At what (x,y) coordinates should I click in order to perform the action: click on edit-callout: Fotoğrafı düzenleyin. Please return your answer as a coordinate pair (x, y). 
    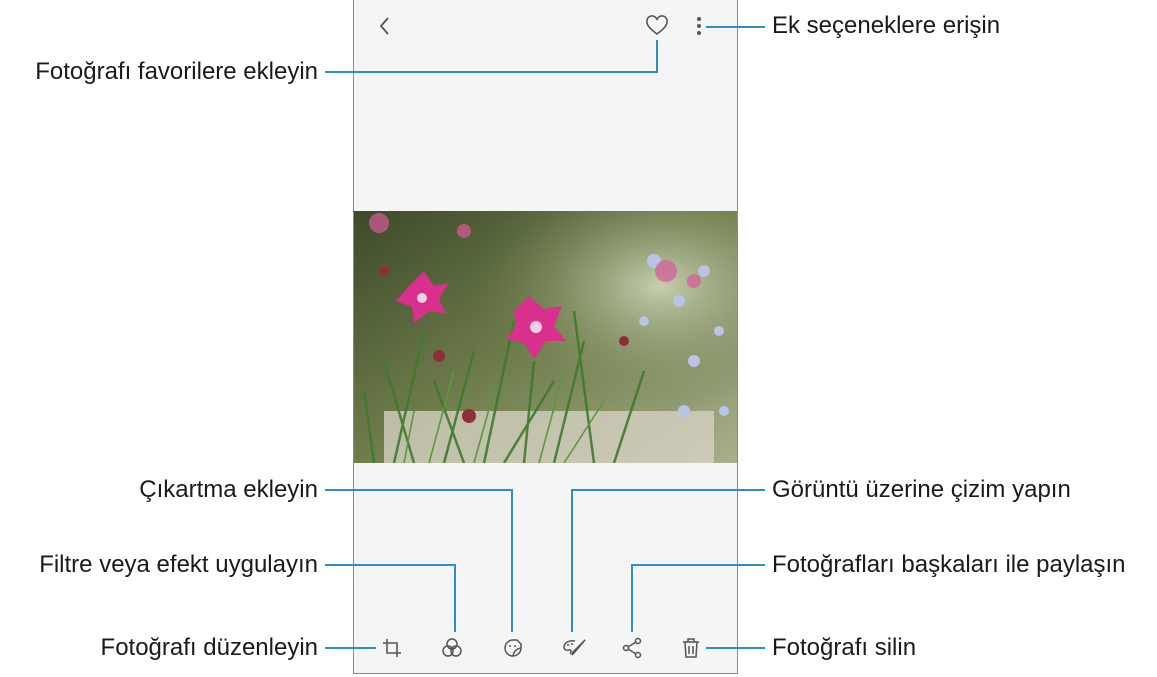
    Looking at the image, I should click on (209, 647).